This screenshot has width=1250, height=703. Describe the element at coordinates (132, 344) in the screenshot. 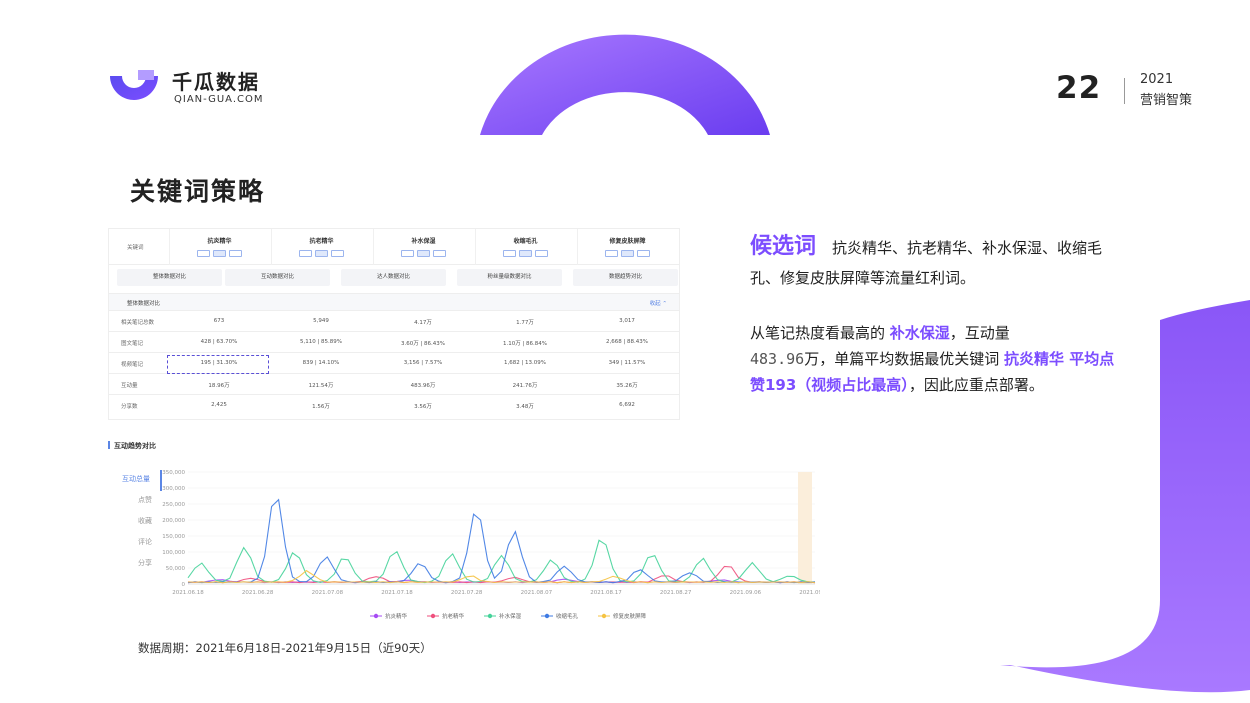

I see `row-label: 图文笔记` at that location.